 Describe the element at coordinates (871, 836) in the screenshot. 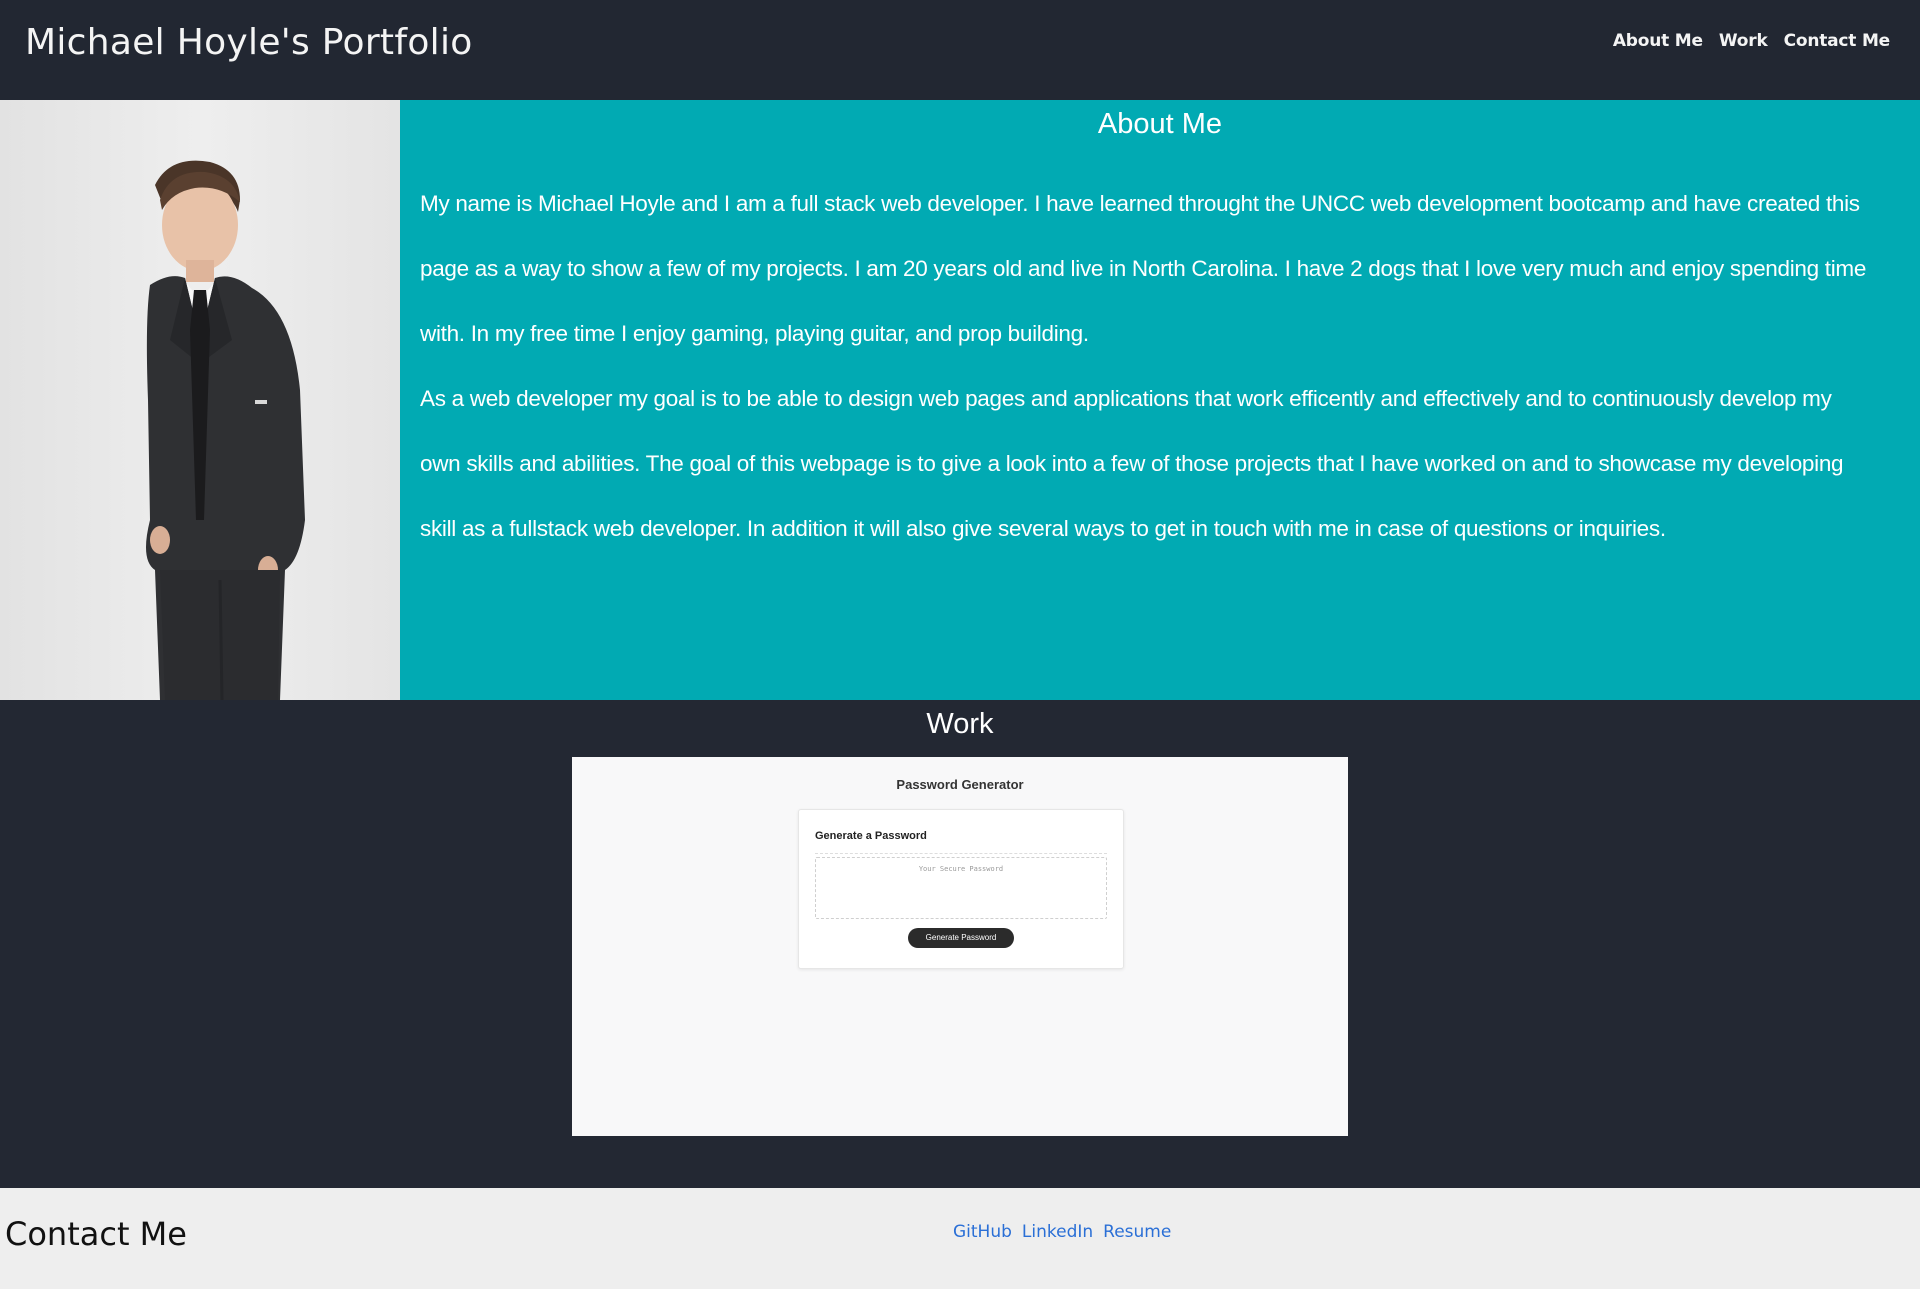

I see `project-card-title: Generate a Password` at that location.